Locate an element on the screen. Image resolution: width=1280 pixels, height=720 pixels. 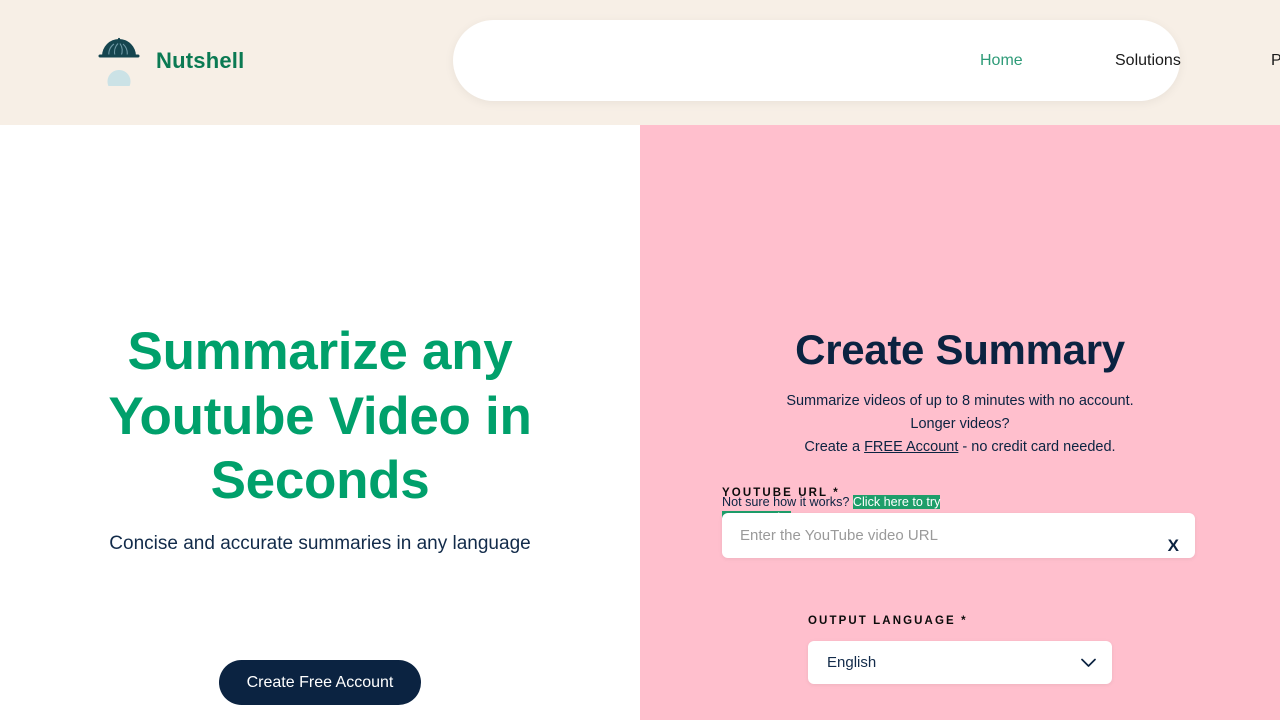
free-account-link: FREE Account is located at coordinates (911, 447).